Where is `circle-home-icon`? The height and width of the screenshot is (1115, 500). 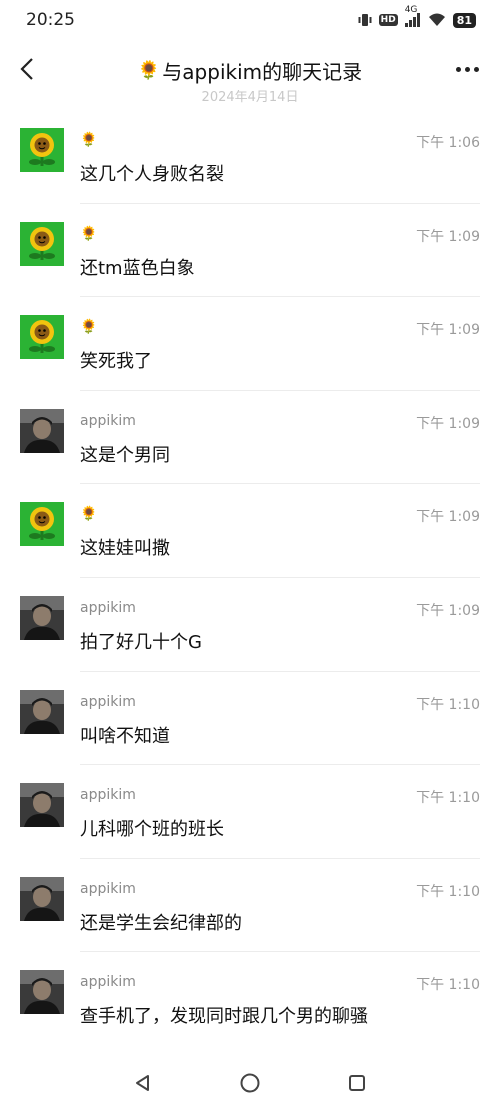 circle-home-icon is located at coordinates (250, 1082).